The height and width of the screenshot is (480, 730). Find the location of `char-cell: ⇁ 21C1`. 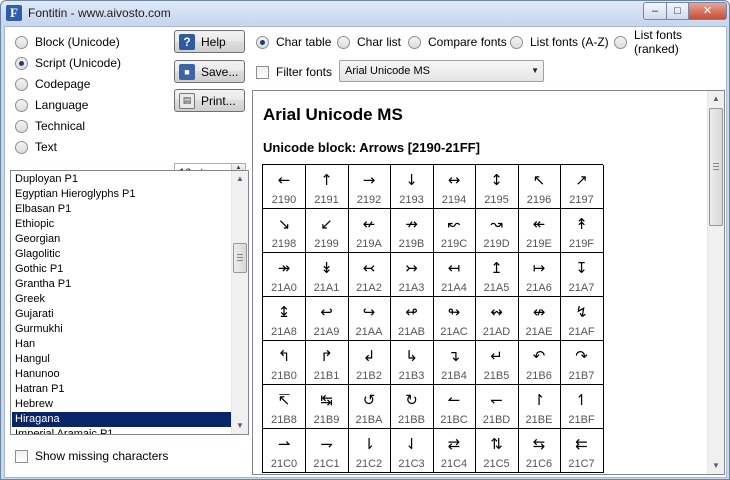

char-cell: ⇁ 21C1 is located at coordinates (327, 451).